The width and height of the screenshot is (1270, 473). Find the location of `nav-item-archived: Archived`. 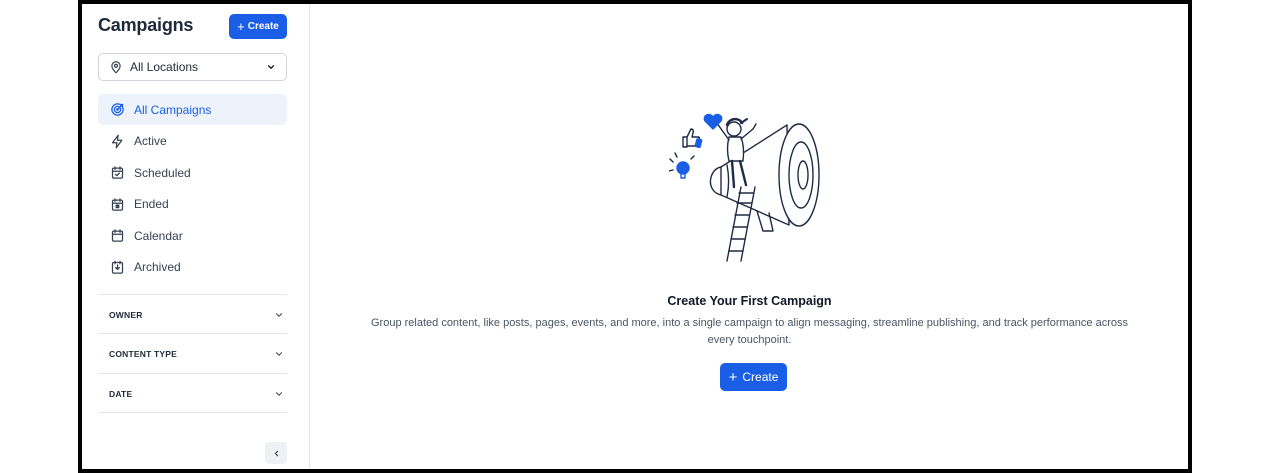

nav-item-archived: Archived is located at coordinates (192, 267).